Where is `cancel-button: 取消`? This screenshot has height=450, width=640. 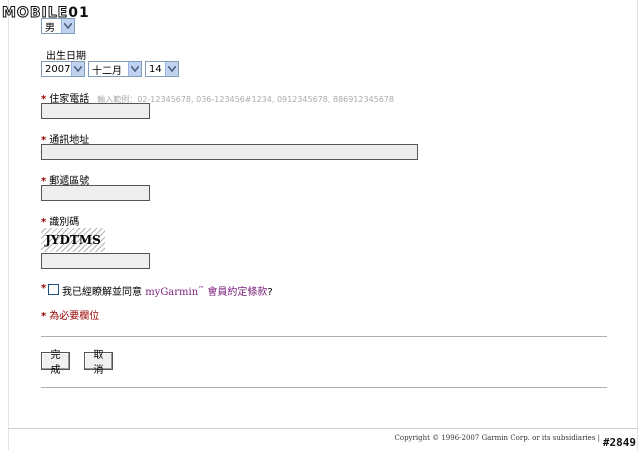 cancel-button: 取消 is located at coordinates (98, 363).